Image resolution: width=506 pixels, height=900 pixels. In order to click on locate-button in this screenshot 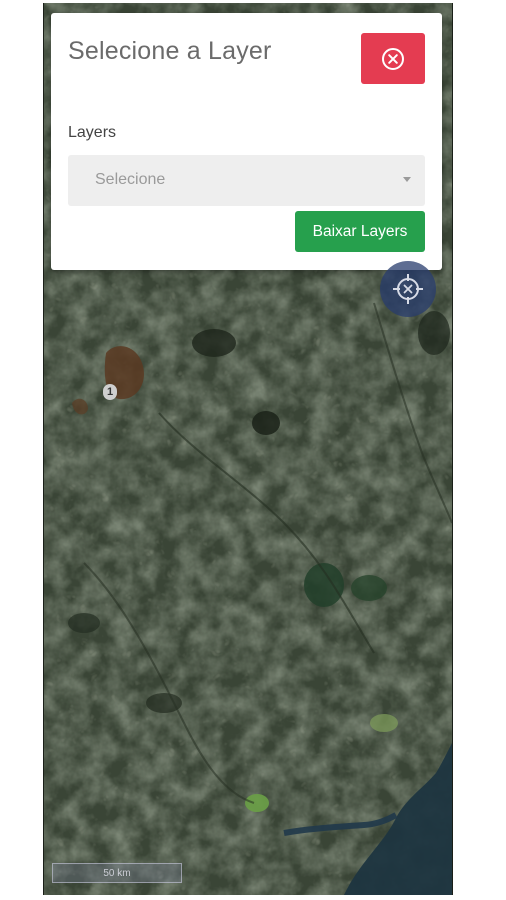, I will do `click(408, 289)`.